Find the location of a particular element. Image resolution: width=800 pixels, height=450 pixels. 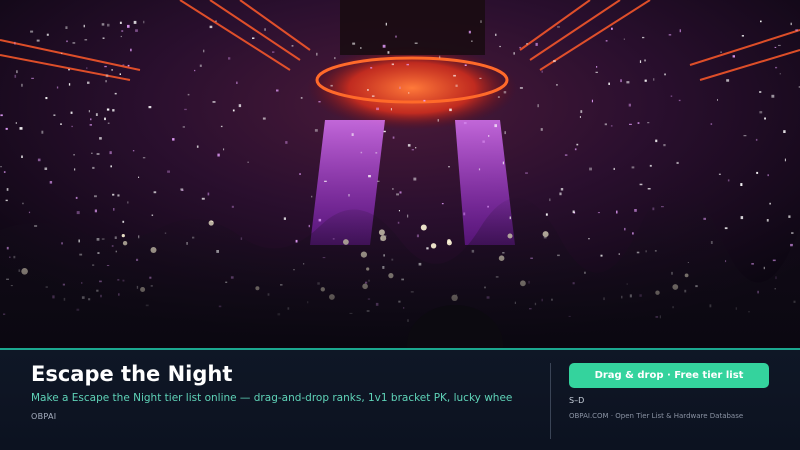

brand-label: OBPAI is located at coordinates (44, 416).